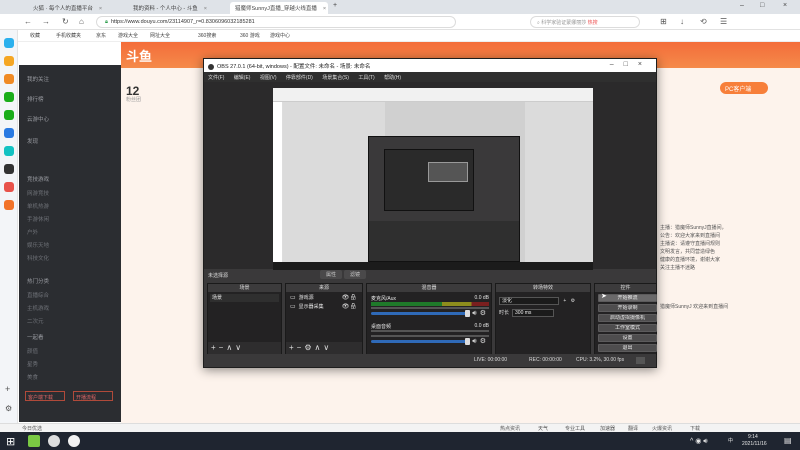 The width and height of the screenshot is (800, 450). I want to click on start-recording-button: 开始录制, so click(627, 308).